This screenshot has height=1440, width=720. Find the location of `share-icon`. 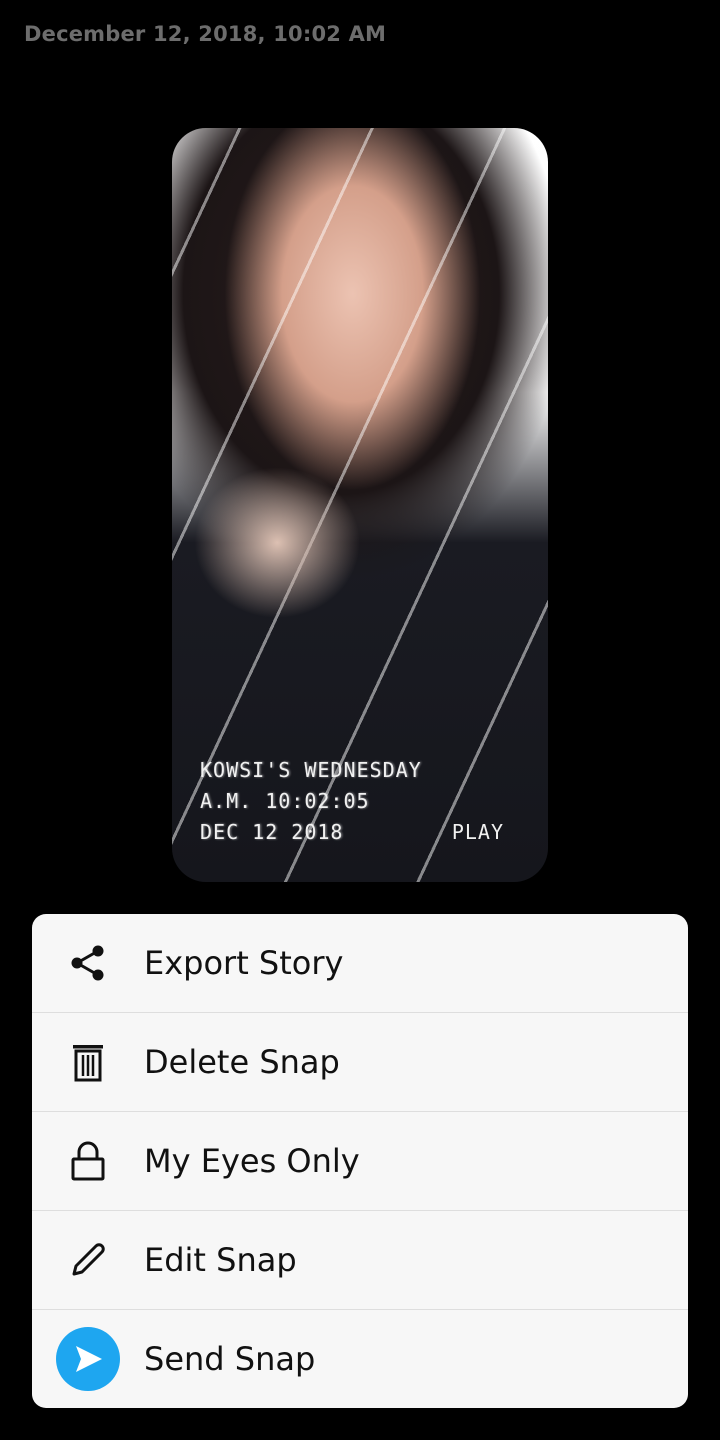

share-icon is located at coordinates (88, 963).